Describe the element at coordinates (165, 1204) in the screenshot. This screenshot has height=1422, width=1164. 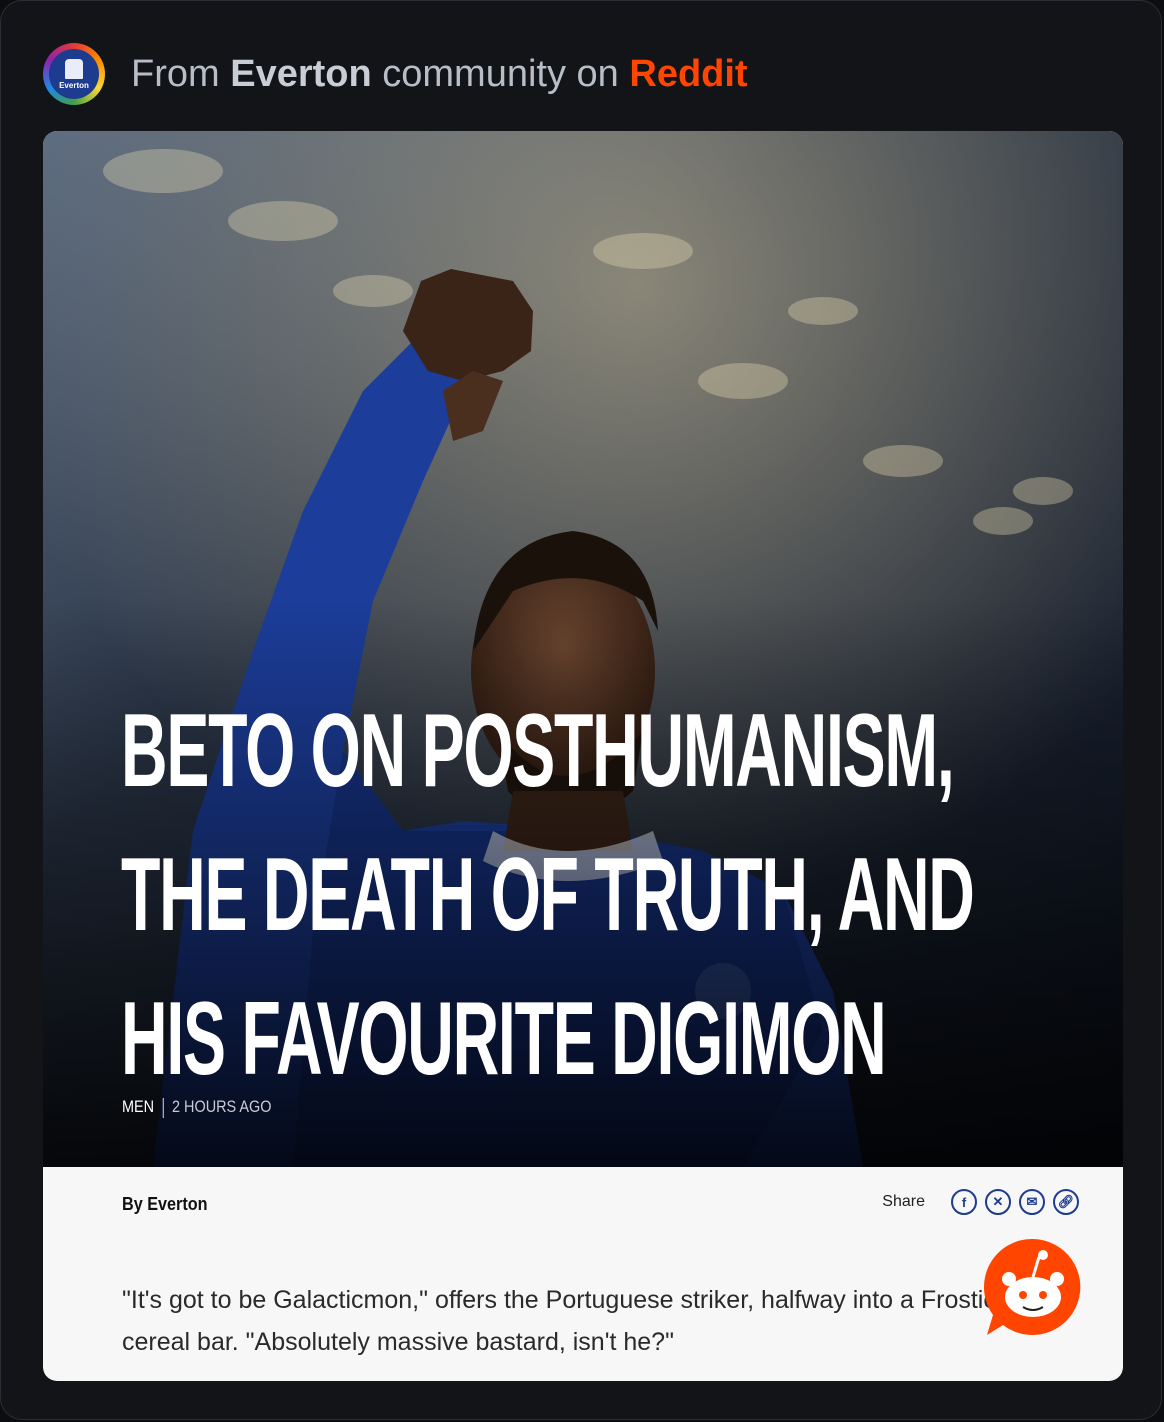
I see `article-byline: By Everton` at that location.